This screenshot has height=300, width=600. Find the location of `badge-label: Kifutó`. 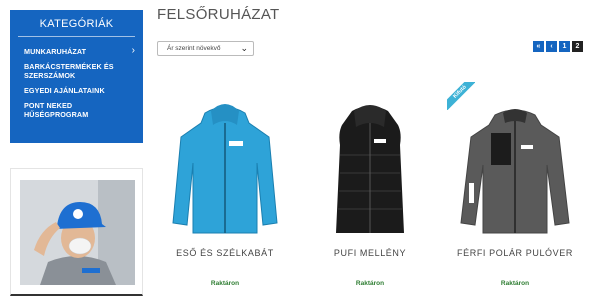

badge-label: Kifutó is located at coordinates (461, 96).